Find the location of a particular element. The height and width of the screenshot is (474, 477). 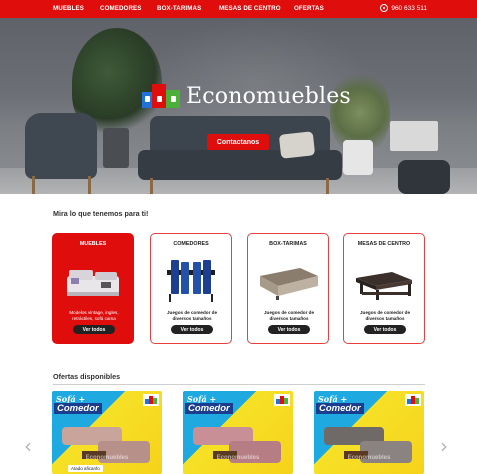

phone-number: 960 633 511 is located at coordinates (409, 8).